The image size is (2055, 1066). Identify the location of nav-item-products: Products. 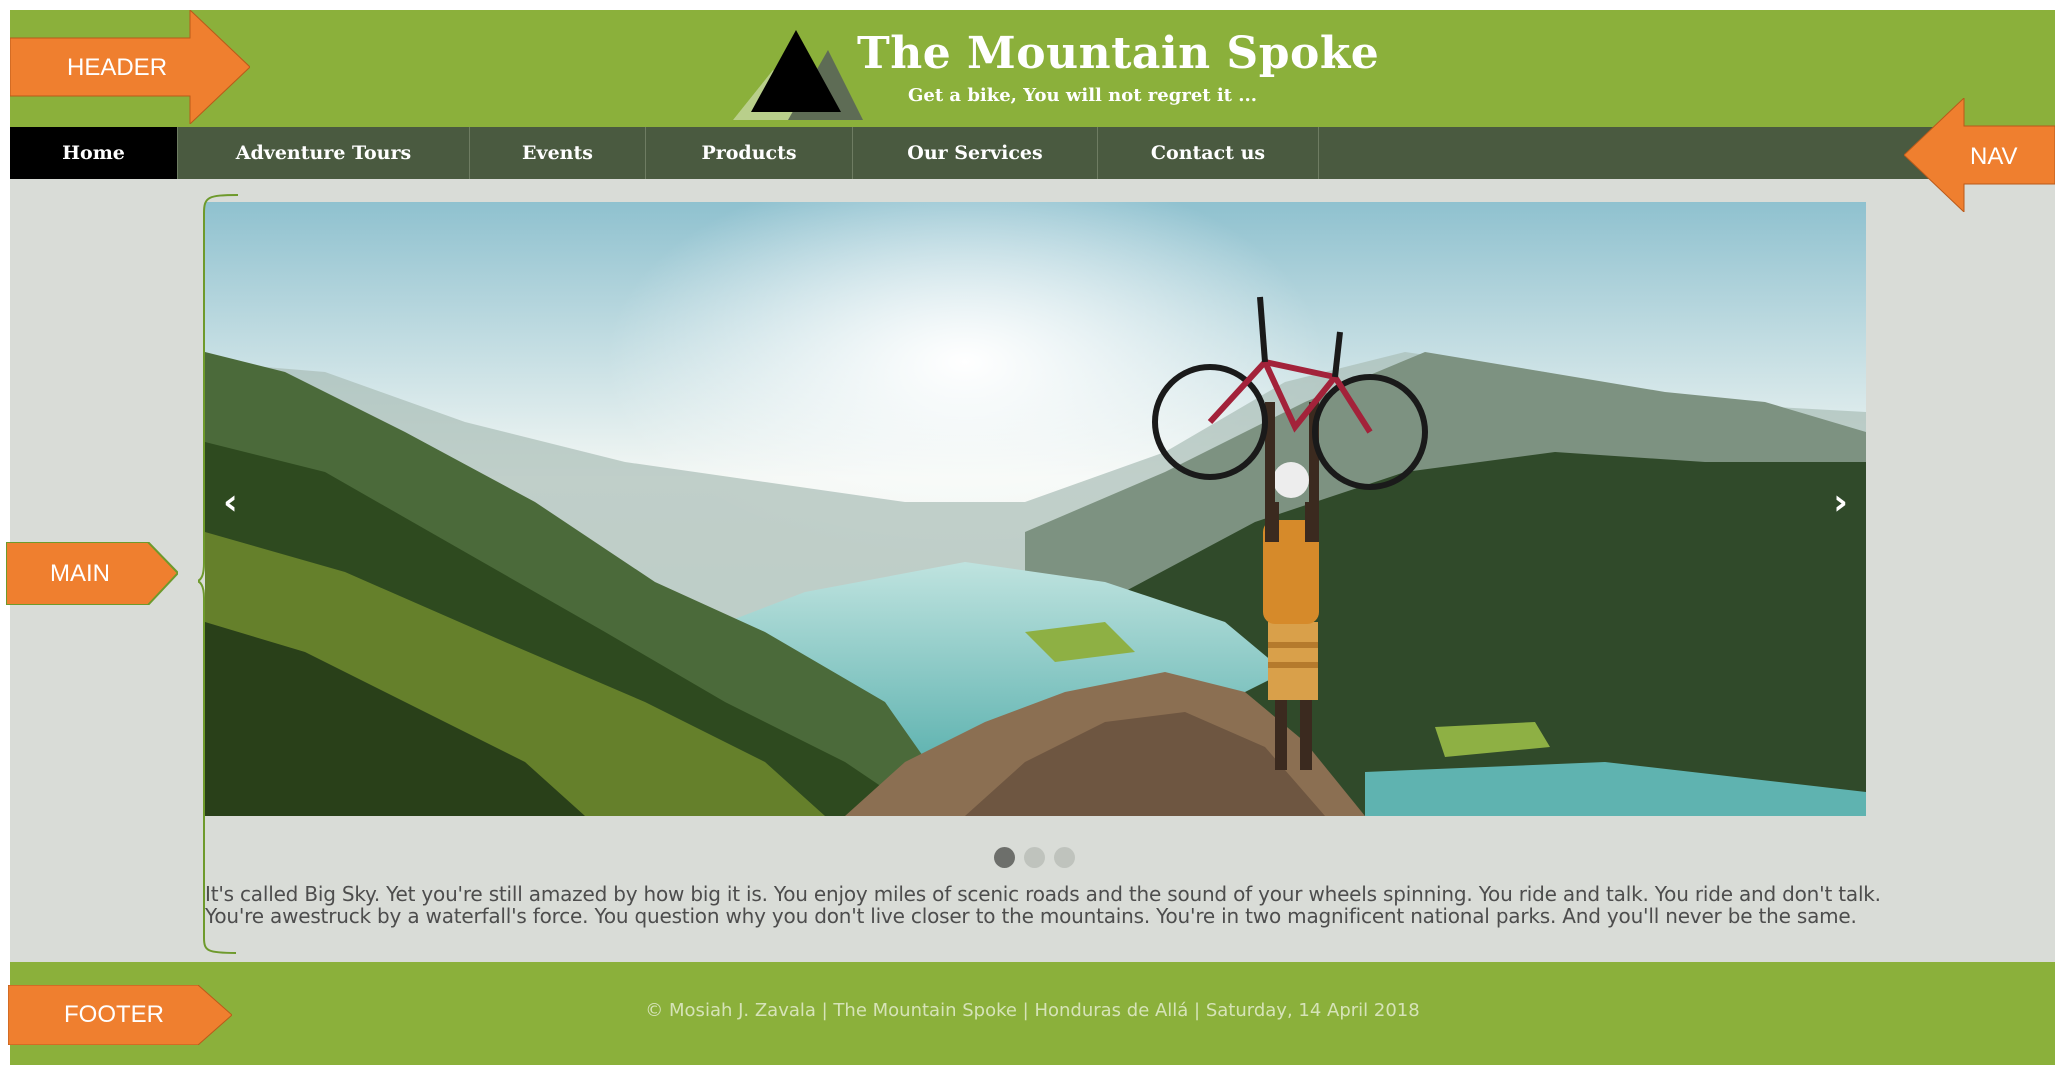
(749, 153).